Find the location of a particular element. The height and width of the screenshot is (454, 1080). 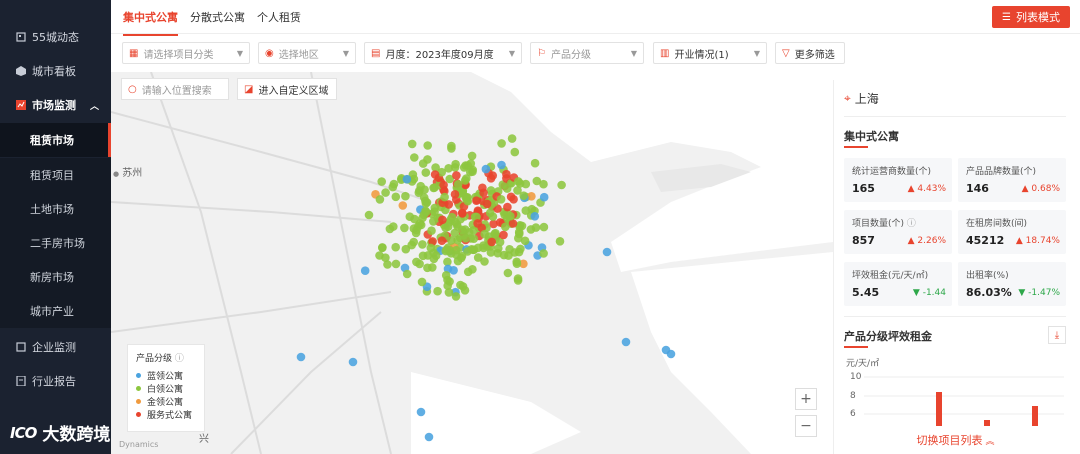

location-search-input: ○ 请输入位置搜索 is located at coordinates (175, 89).